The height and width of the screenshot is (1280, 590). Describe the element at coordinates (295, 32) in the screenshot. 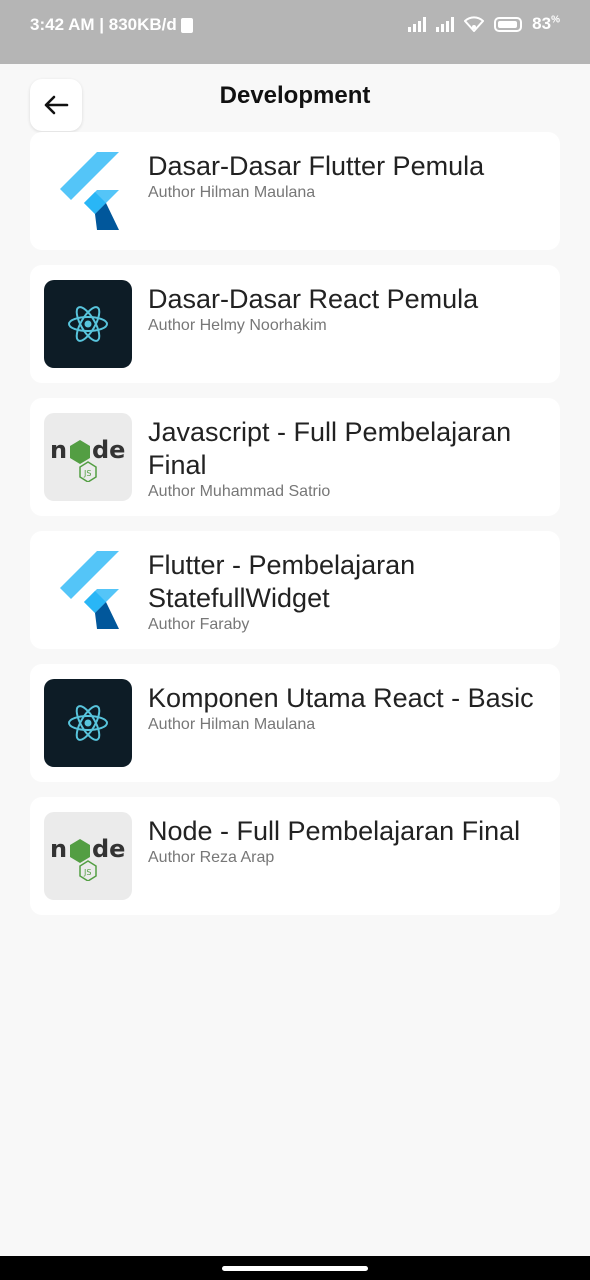

I see `status-bar: 3:42 AM | 830KB/d 83%` at that location.